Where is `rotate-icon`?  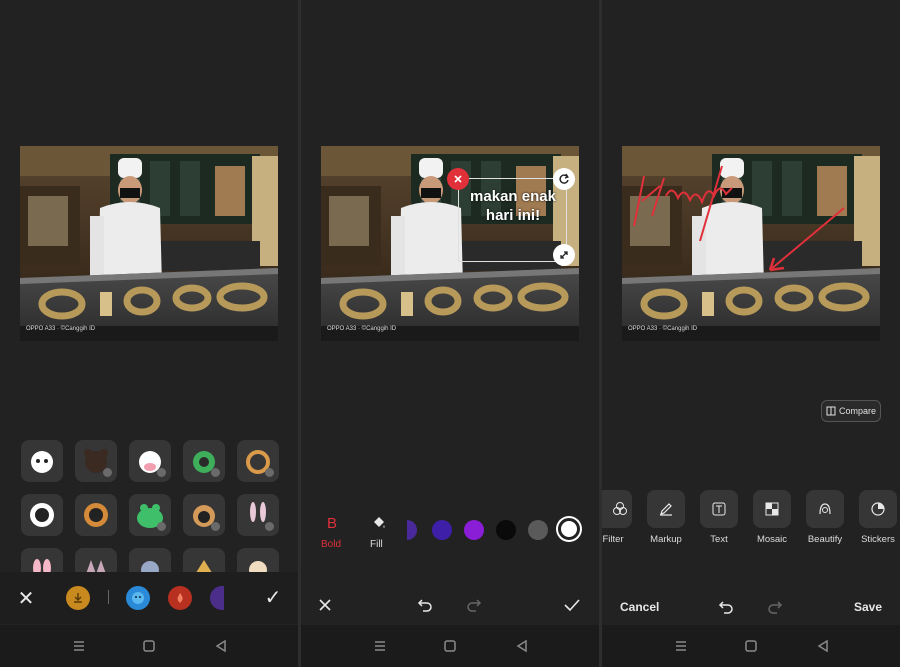
rotate-icon is located at coordinates (564, 178).